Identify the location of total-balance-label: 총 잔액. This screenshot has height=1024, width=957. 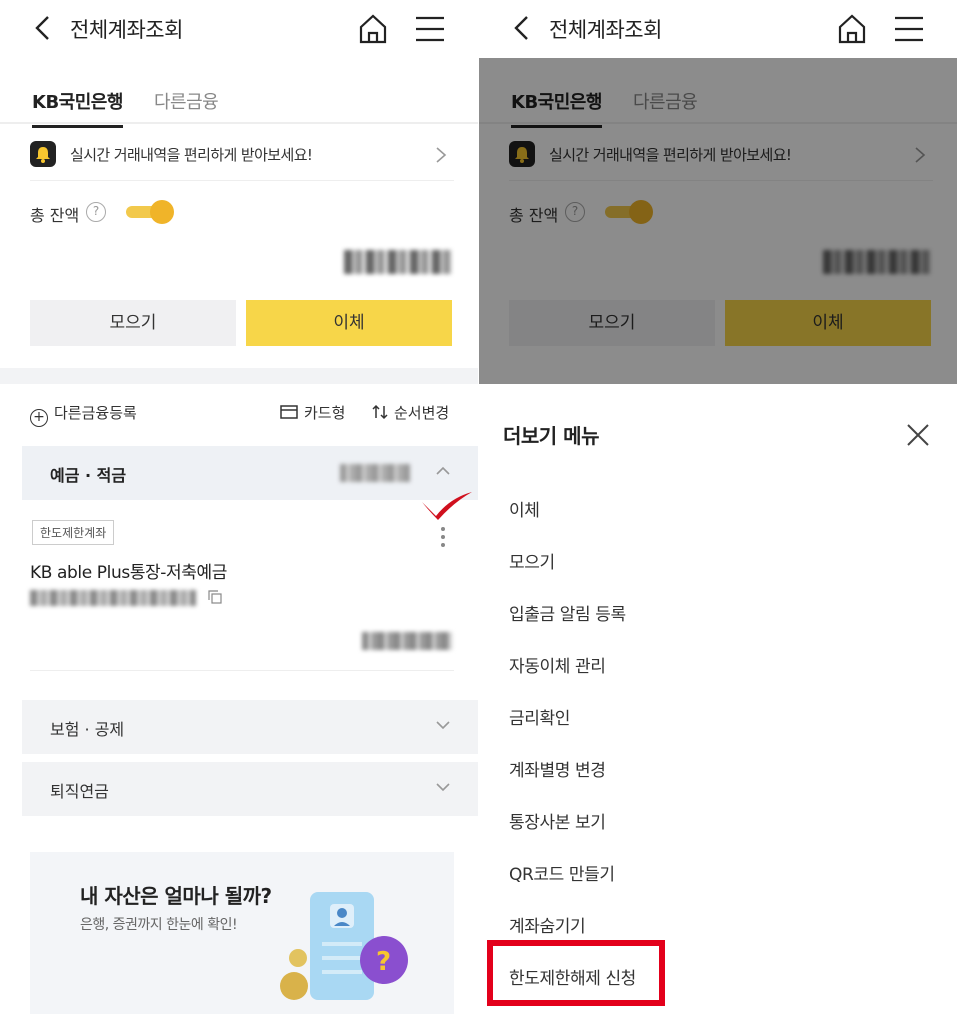
(55, 215).